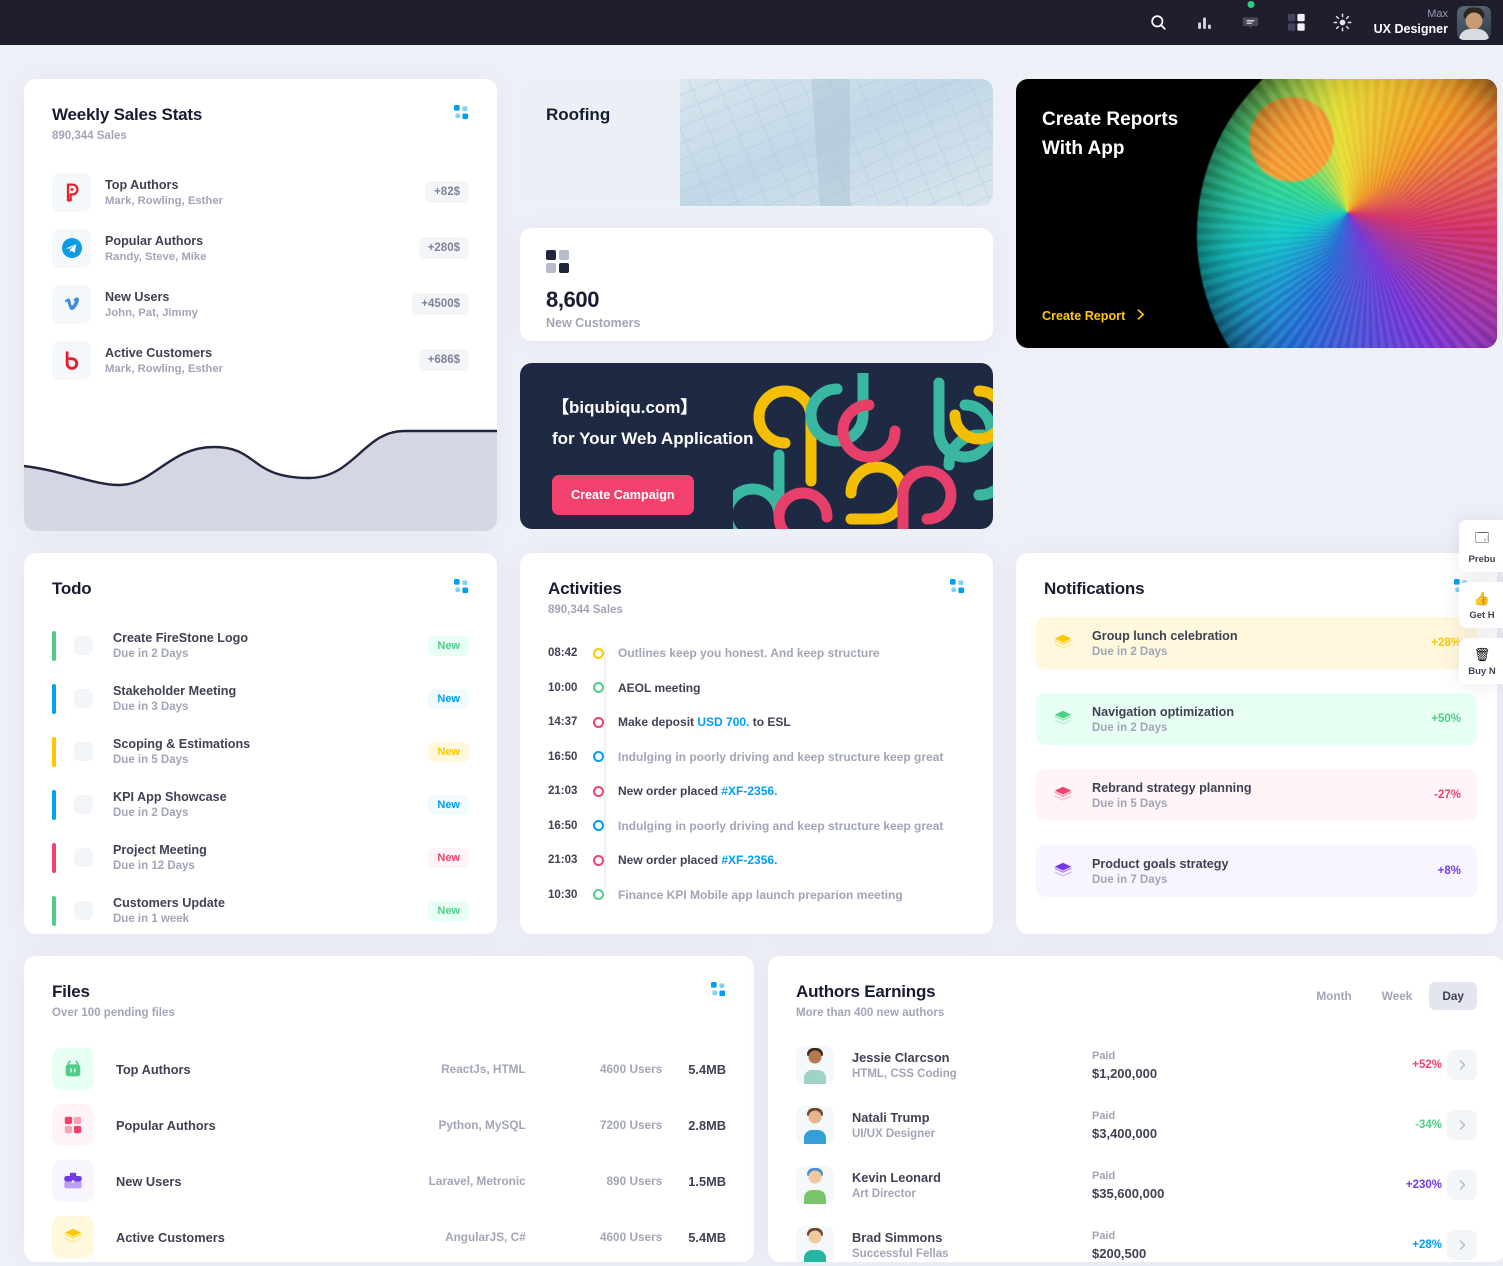  Describe the element at coordinates (260, 467) in the screenshot. I see `sales-trend-chart` at that location.